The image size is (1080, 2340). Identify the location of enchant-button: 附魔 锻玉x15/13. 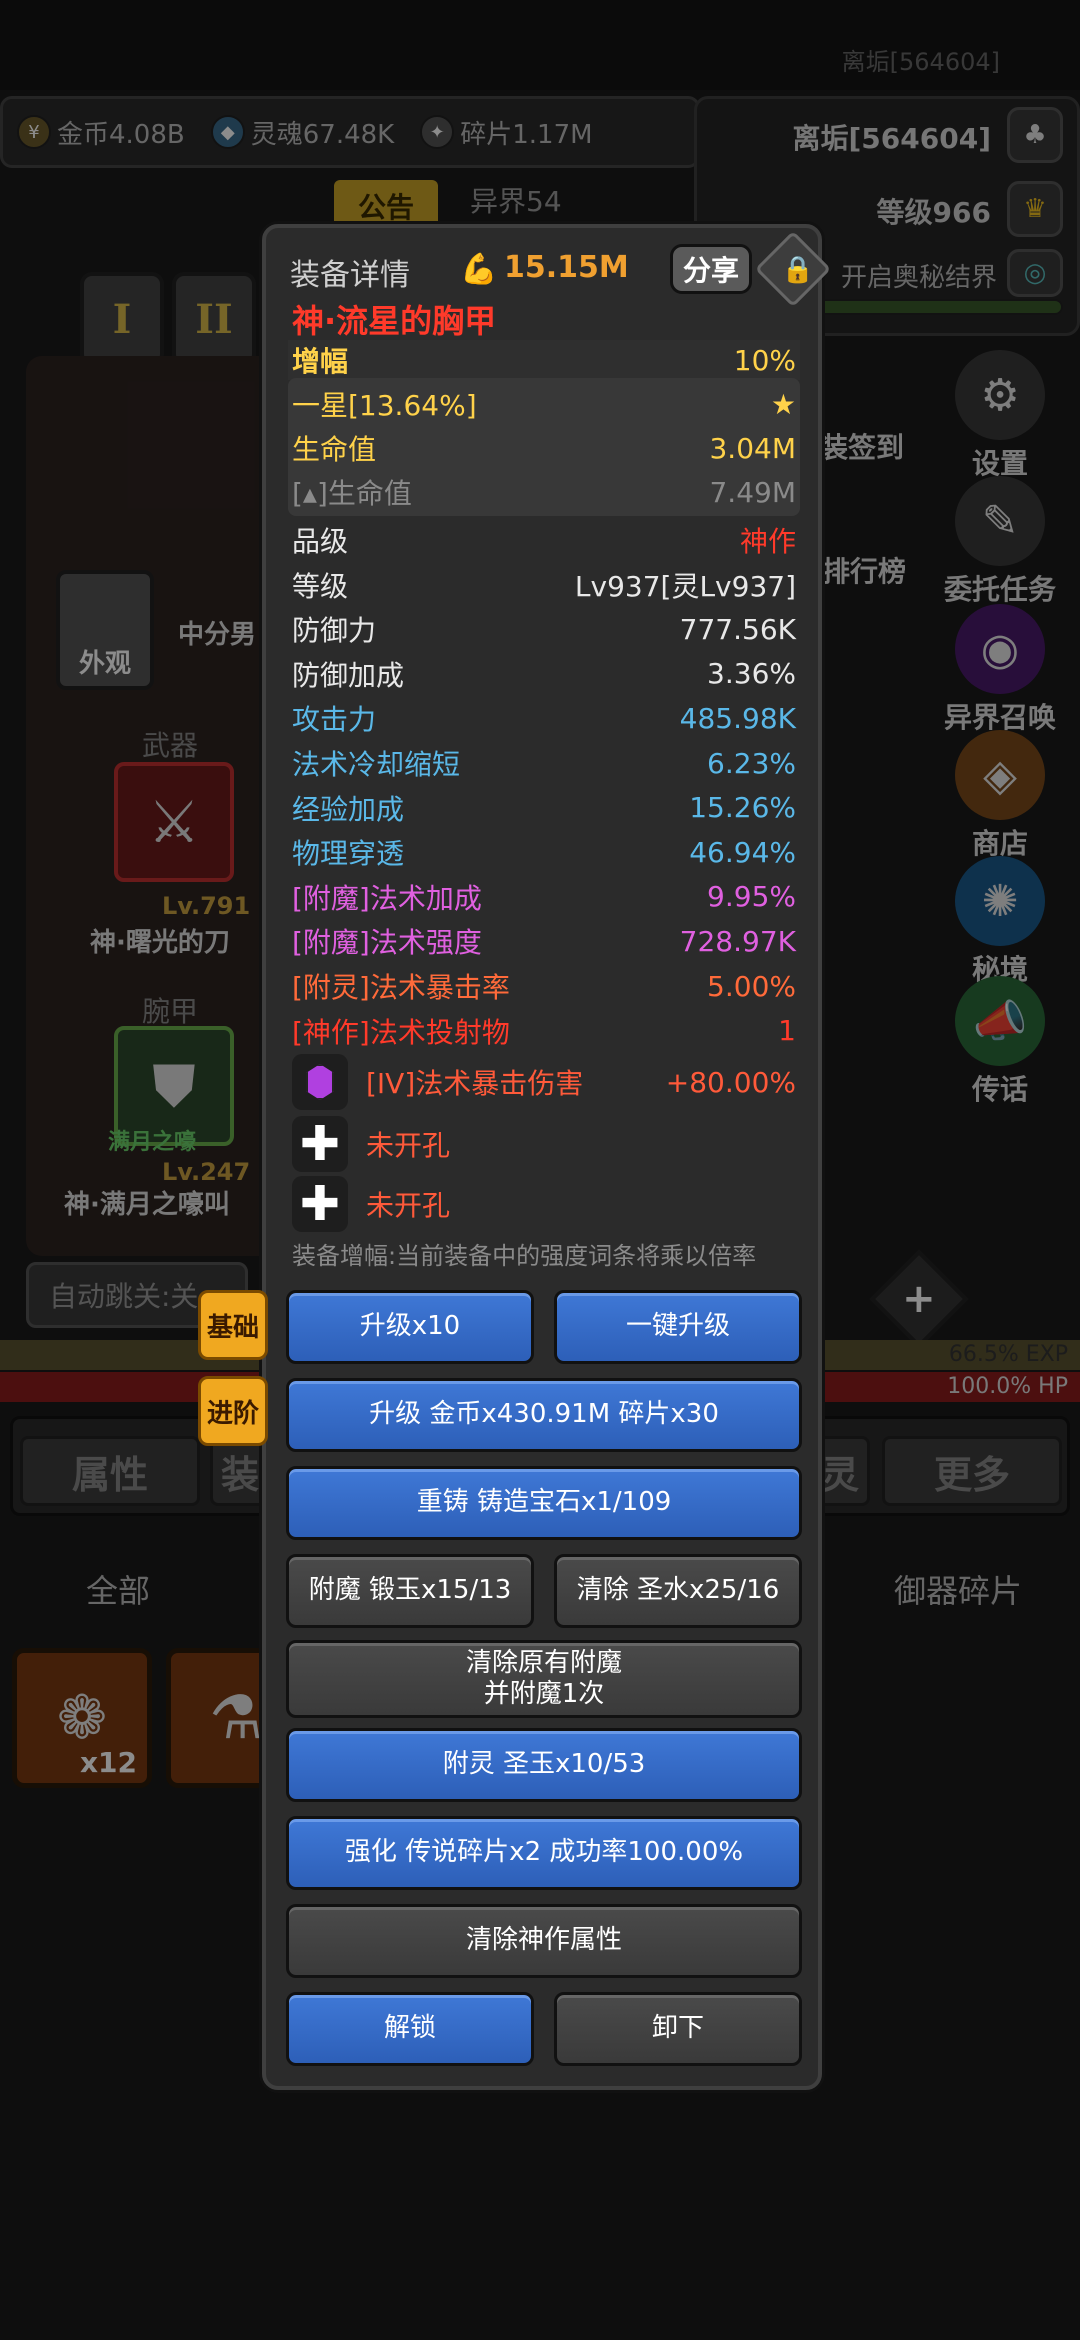
(410, 1591).